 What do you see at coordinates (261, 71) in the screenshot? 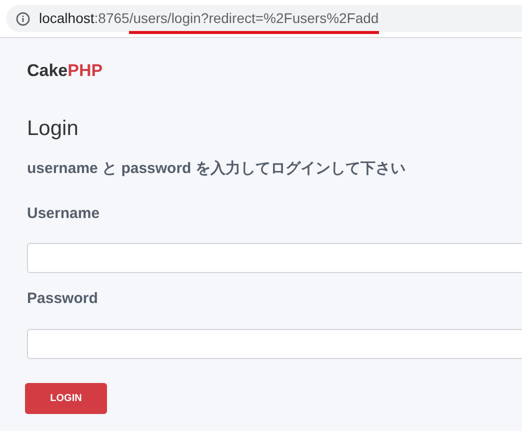
I see `brand-logo: CakePHP` at bounding box center [261, 71].